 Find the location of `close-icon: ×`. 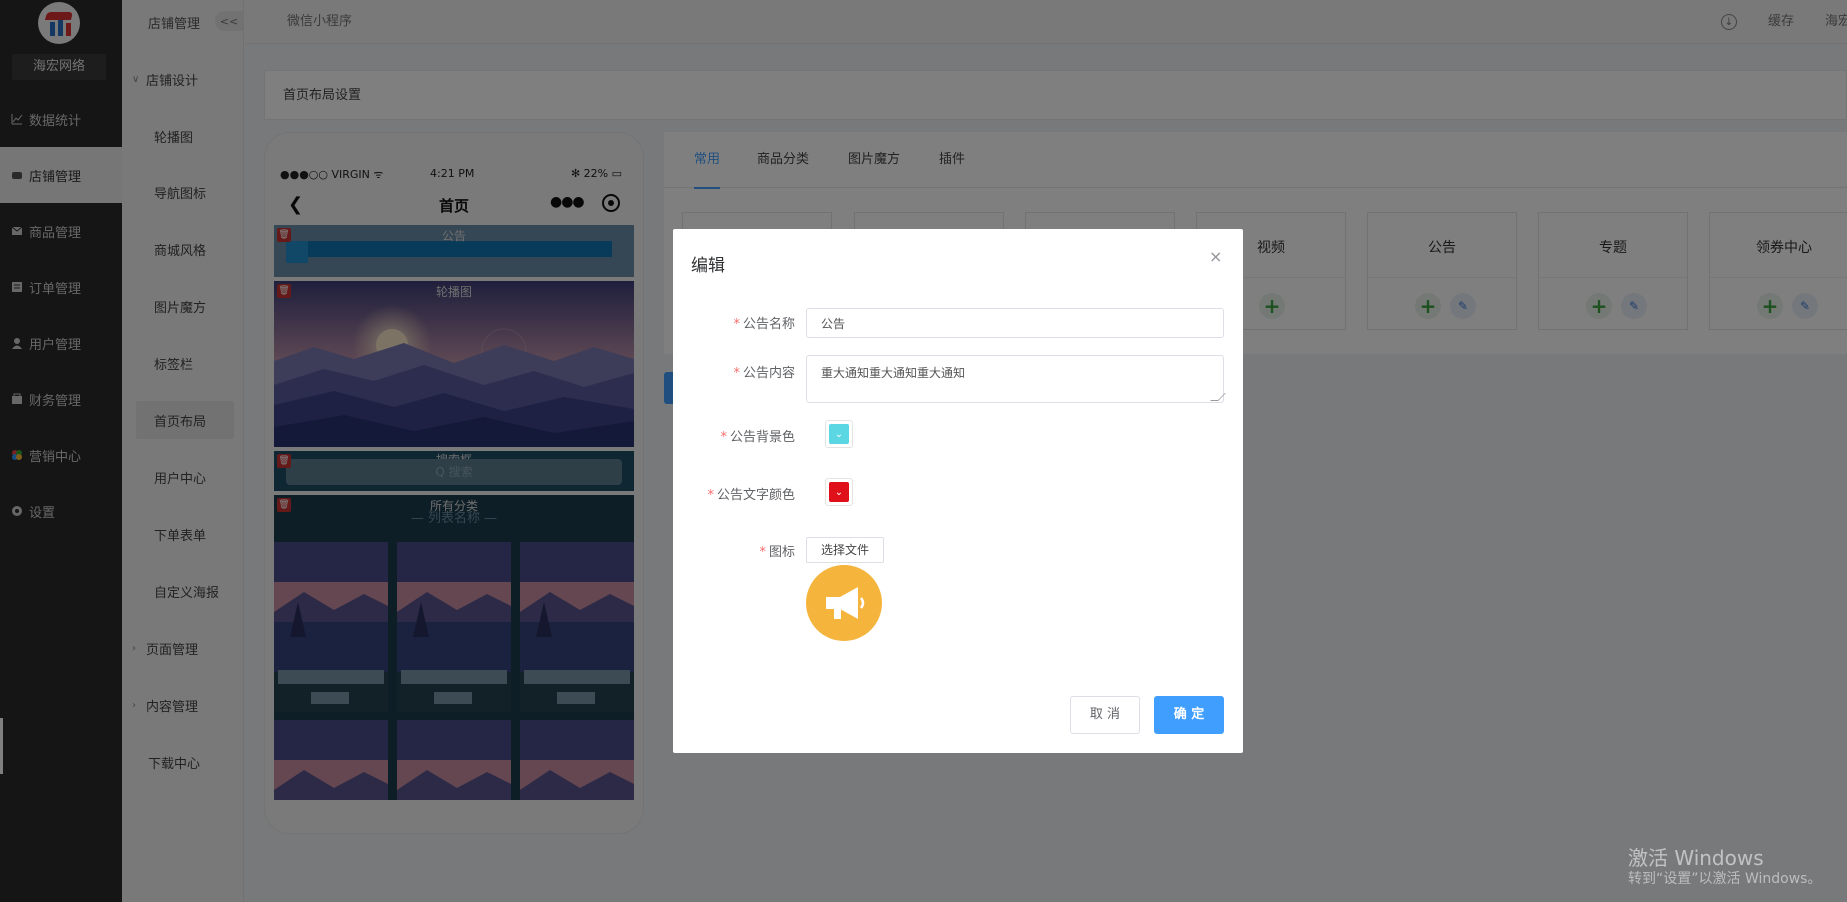

close-icon: × is located at coordinates (1215, 256).